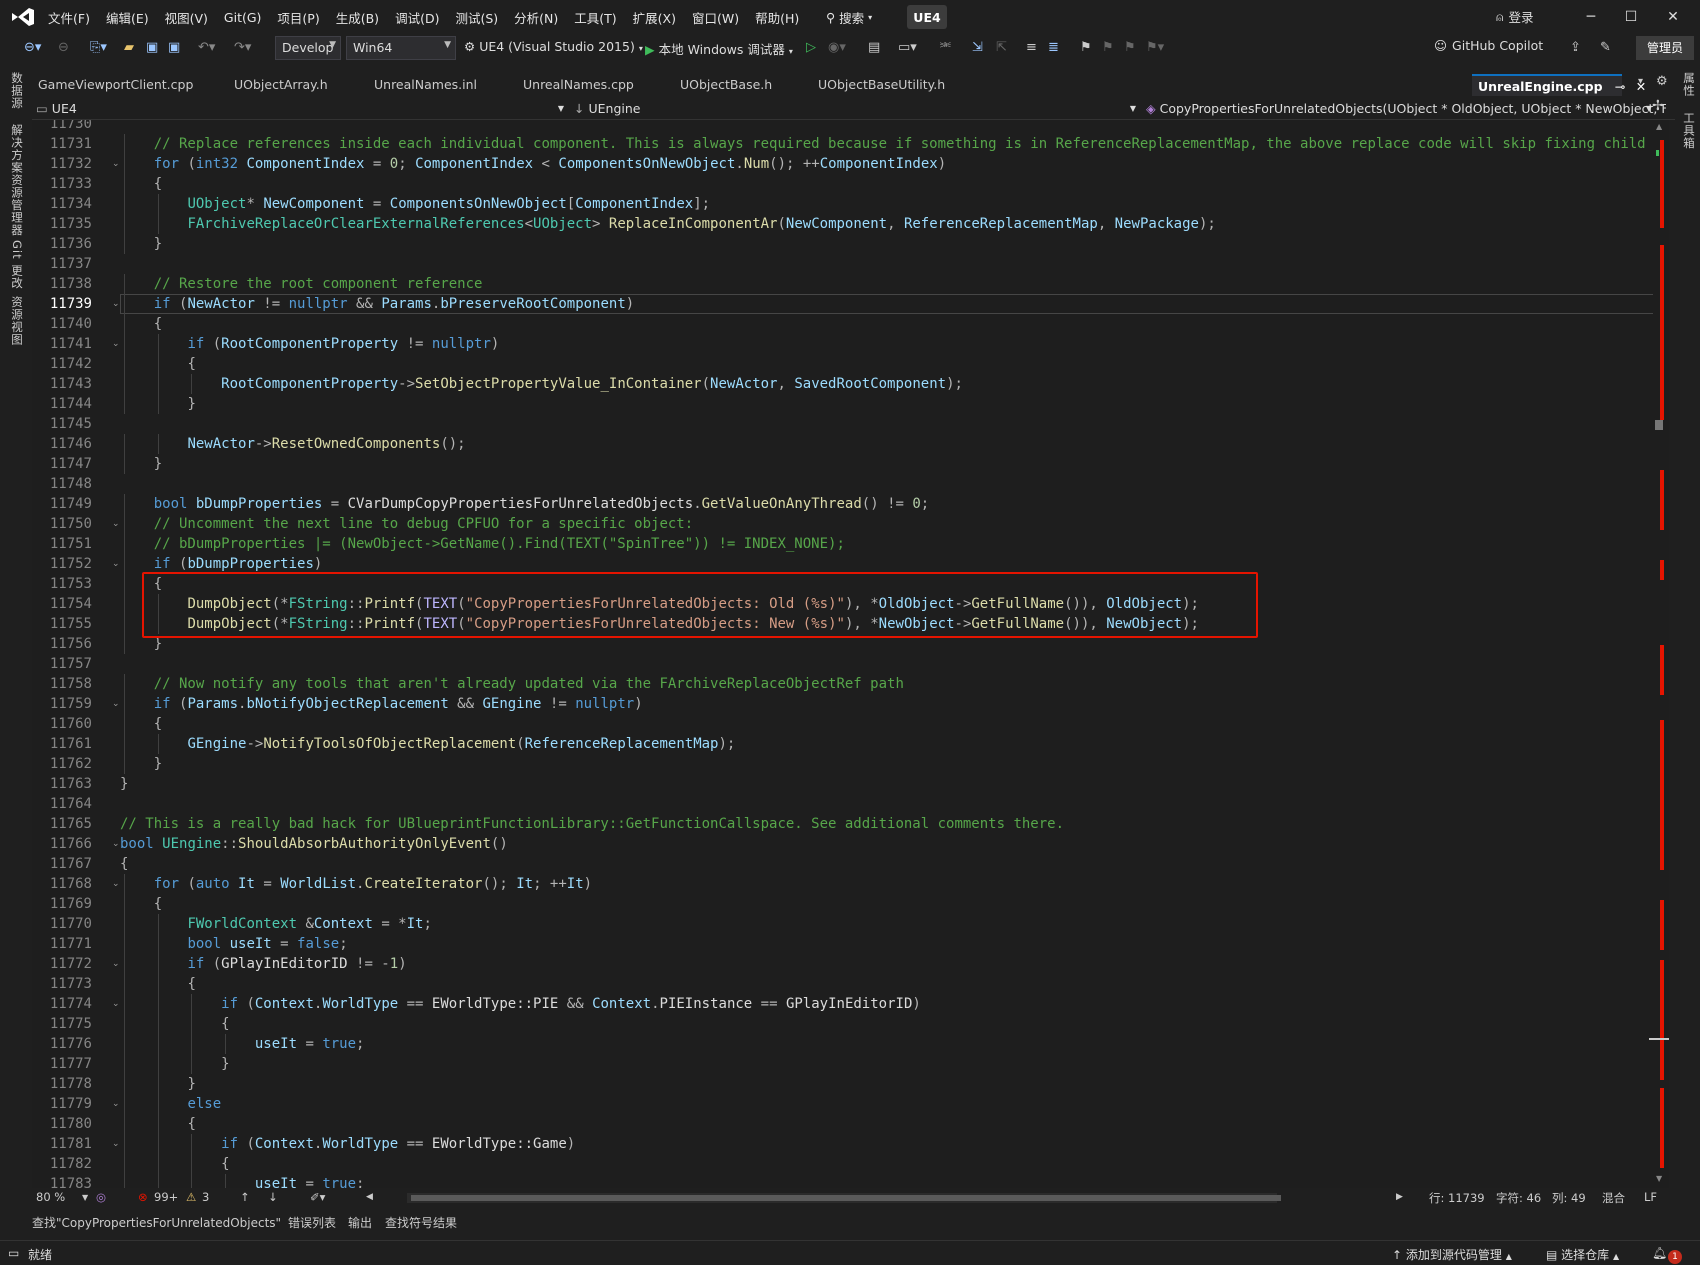  What do you see at coordinates (156, 1222) in the screenshot?
I see `tab-find-results: 查找"CopyPropertiesForUnrelatedObjects"` at bounding box center [156, 1222].